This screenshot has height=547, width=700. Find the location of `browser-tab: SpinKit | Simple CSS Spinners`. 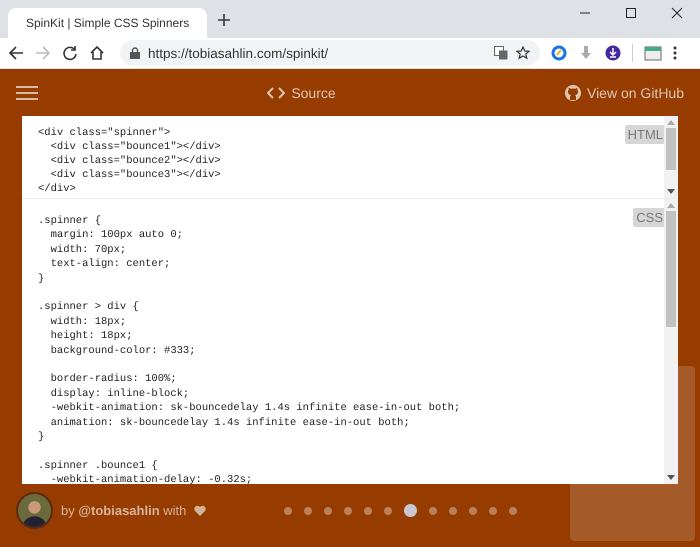

browser-tab: SpinKit | Simple CSS Spinners is located at coordinates (107, 23).